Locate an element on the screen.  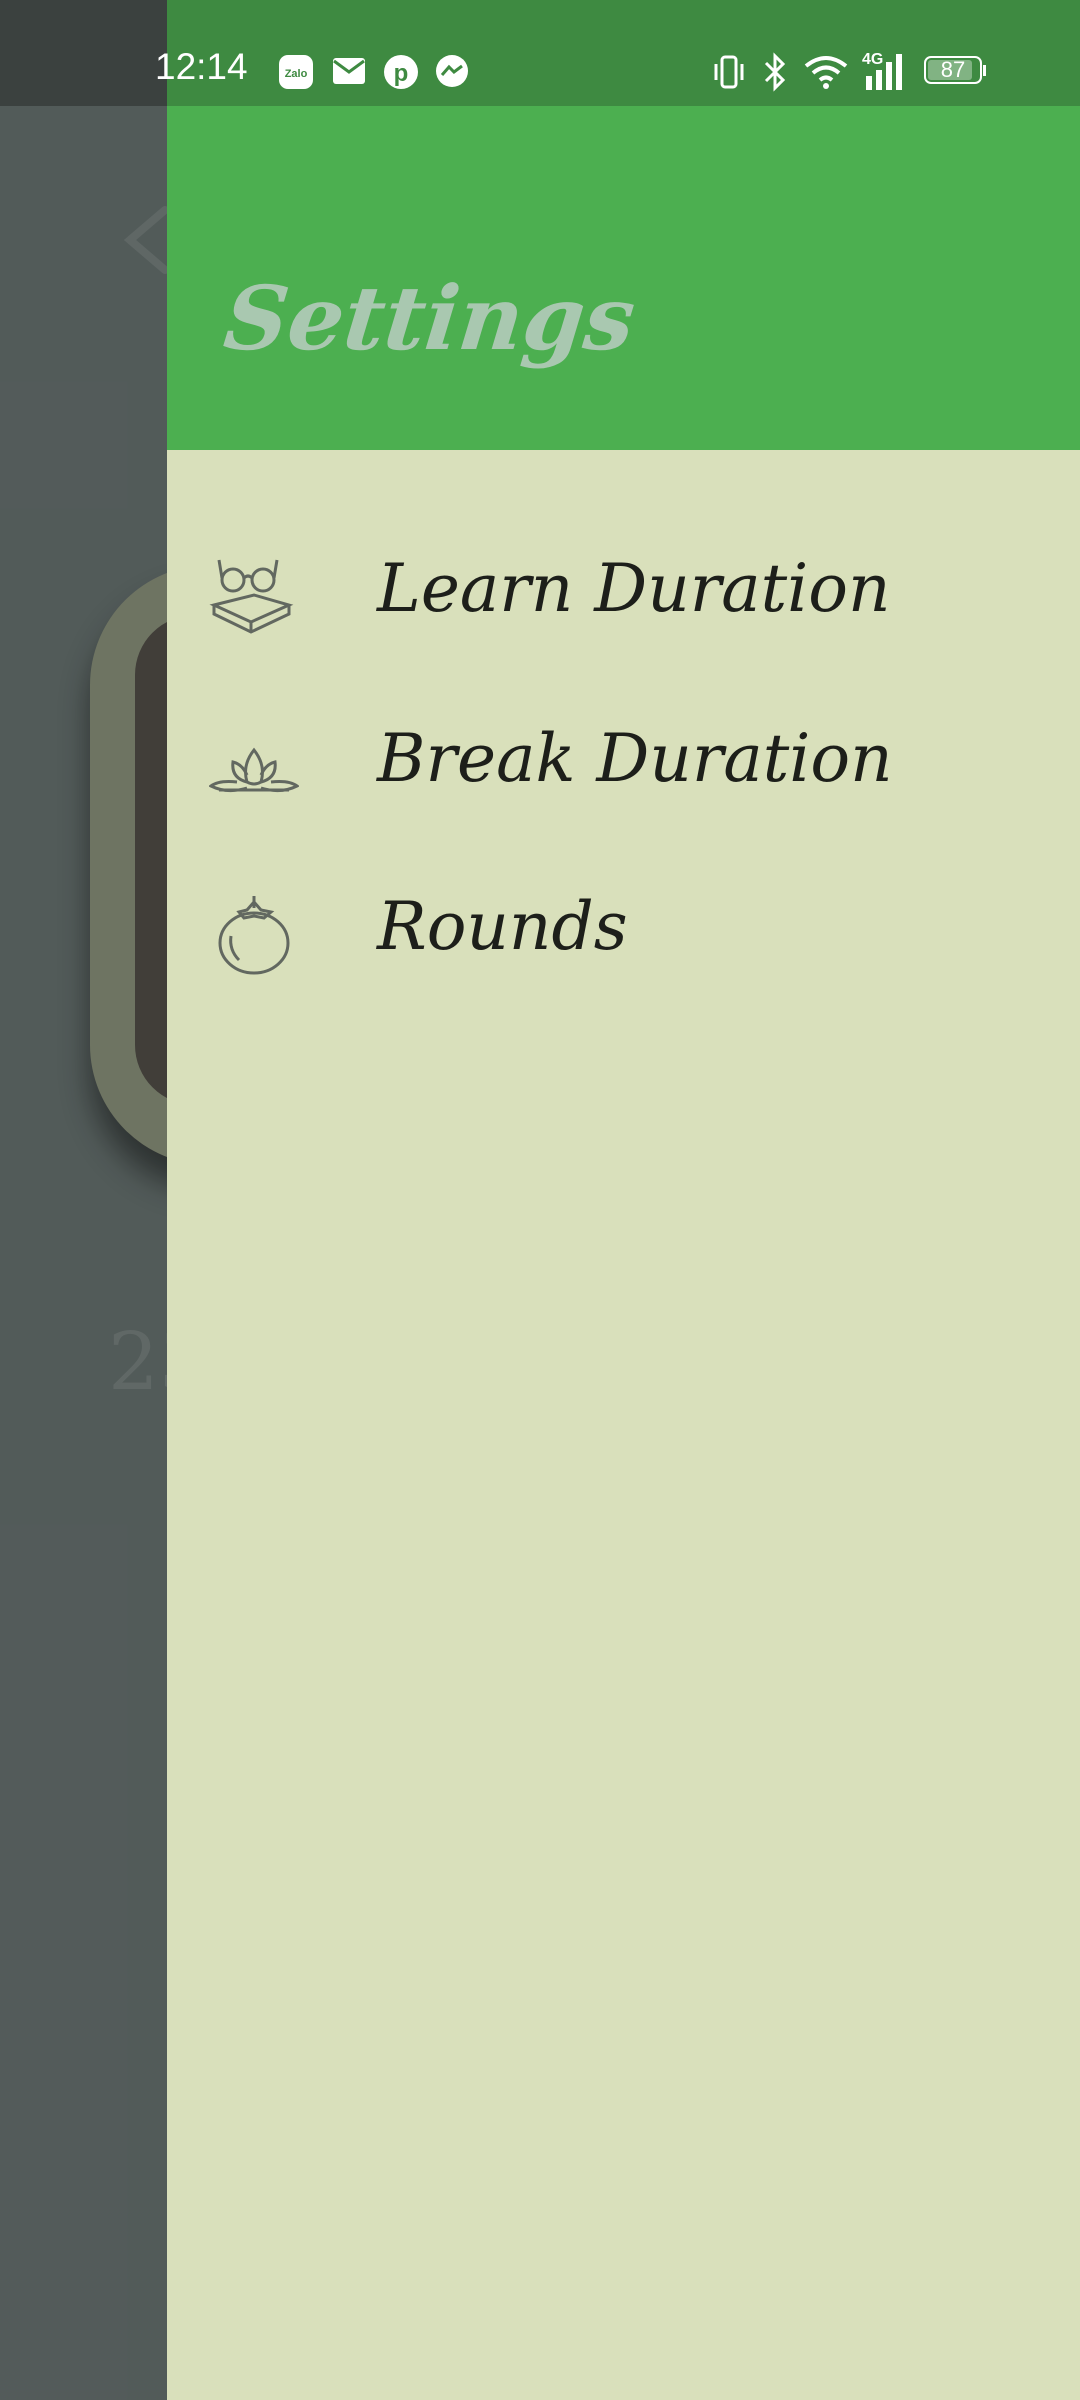
svg-text: p is located at coordinates (401, 73).